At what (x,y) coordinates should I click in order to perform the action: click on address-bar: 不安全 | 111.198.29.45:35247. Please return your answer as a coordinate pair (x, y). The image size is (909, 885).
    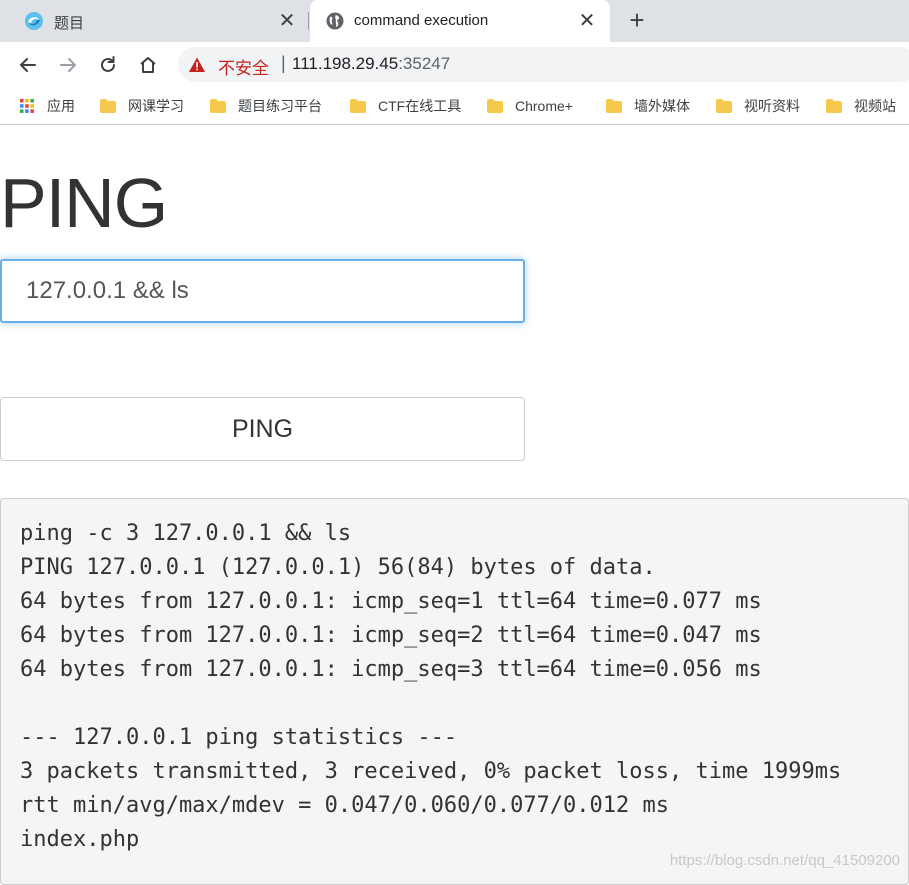
    Looking at the image, I should click on (543, 64).